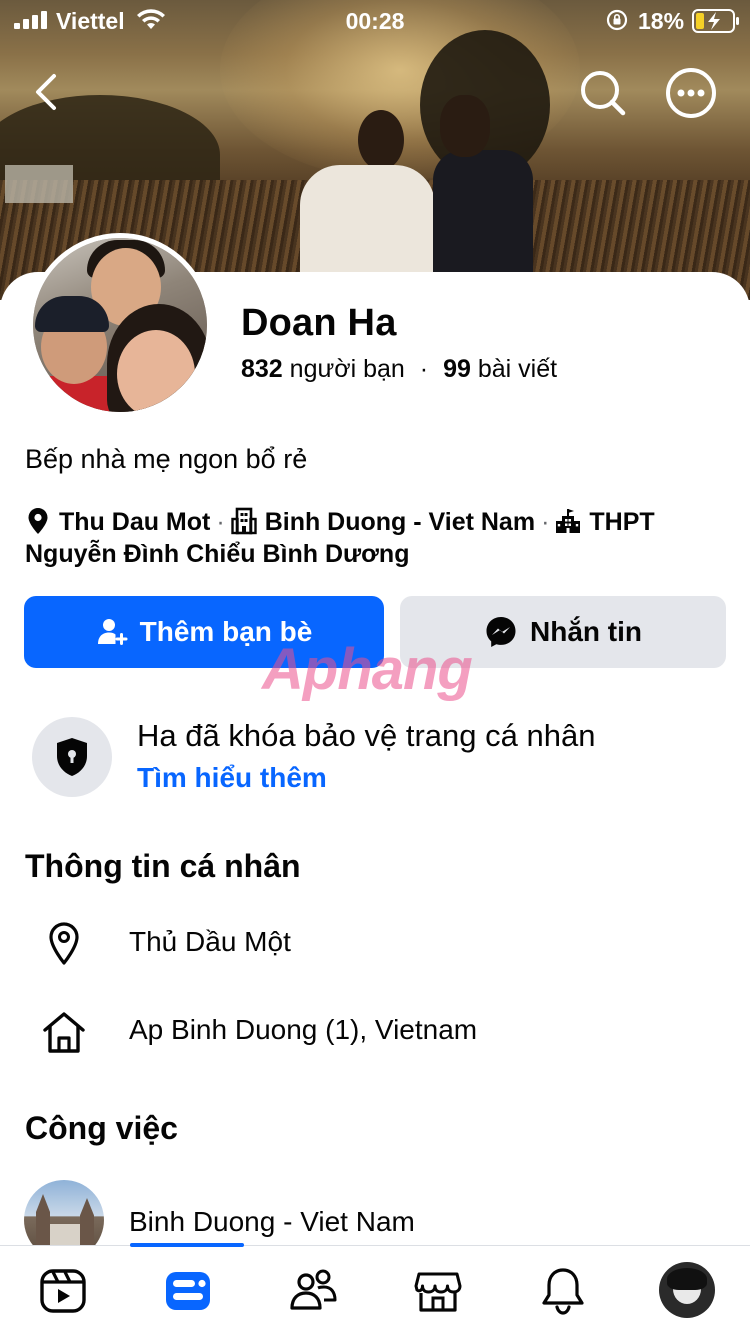 This screenshot has height=1334, width=750. I want to click on detail-work: Binh Duong - Viet Nam, so click(400, 522).